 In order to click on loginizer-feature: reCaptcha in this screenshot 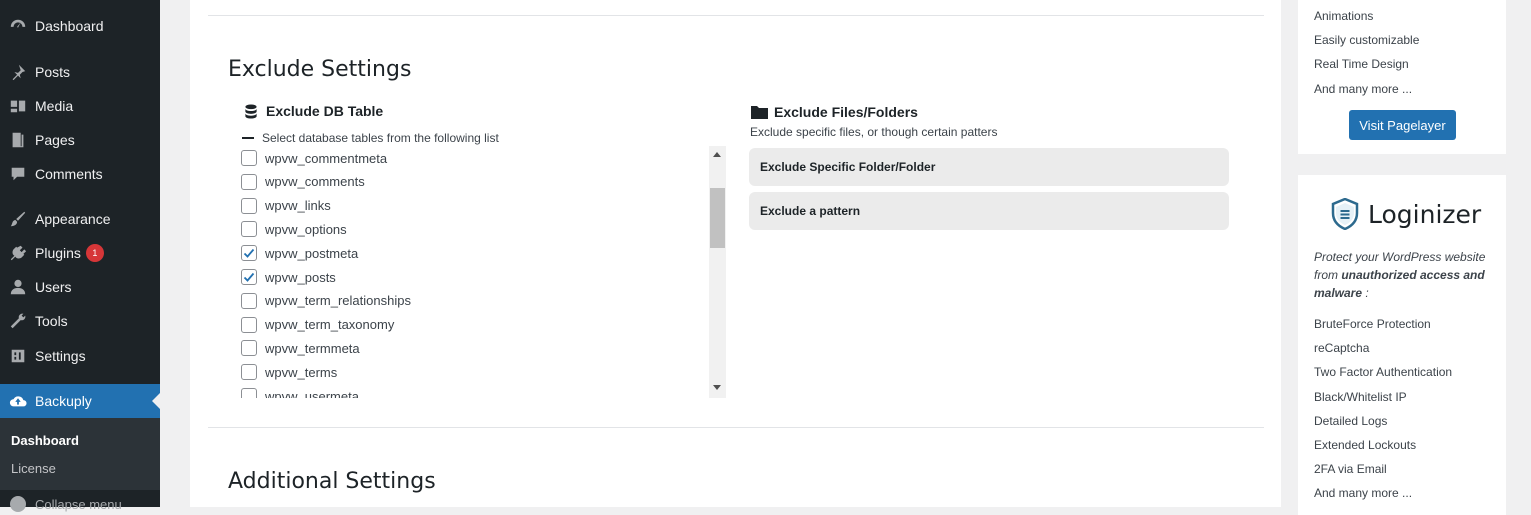, I will do `click(1342, 348)`.